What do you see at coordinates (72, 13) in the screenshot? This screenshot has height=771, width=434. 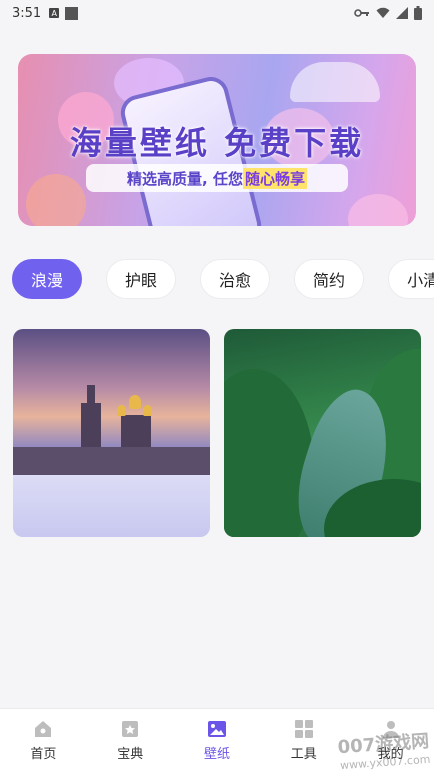 I see `notification-square-icon` at bounding box center [72, 13].